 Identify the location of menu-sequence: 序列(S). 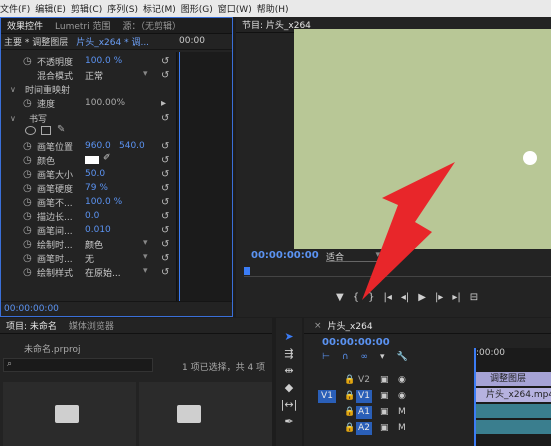
(125, 8).